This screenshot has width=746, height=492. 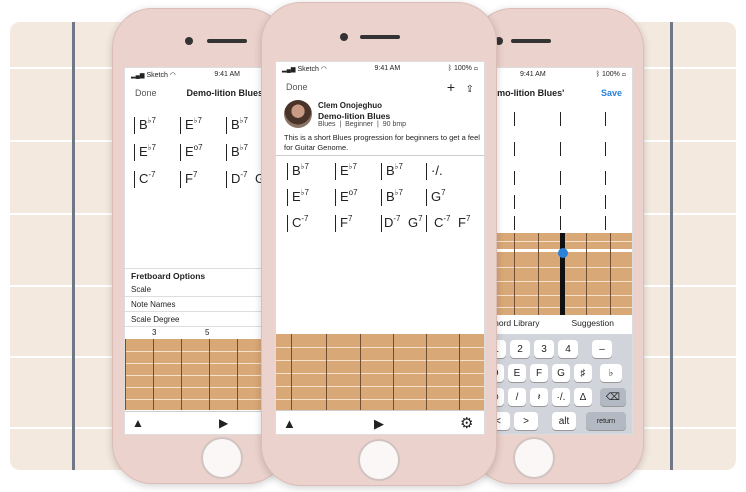 I want to click on key-4: 4, so click(x=568, y=349).